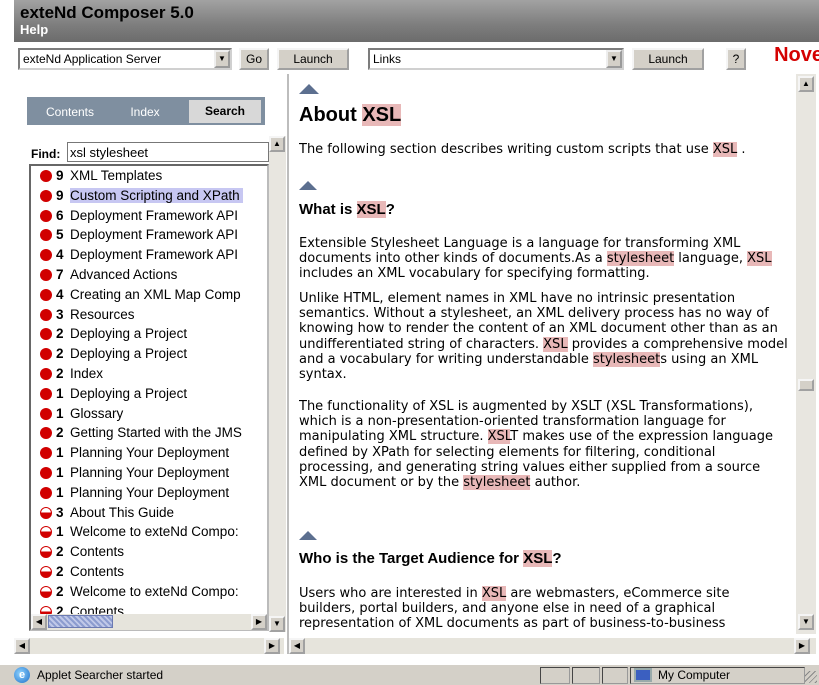 Image resolution: width=819 pixels, height=685 pixels. I want to click on section-heading-what-is: What is XSL?, so click(544, 209).